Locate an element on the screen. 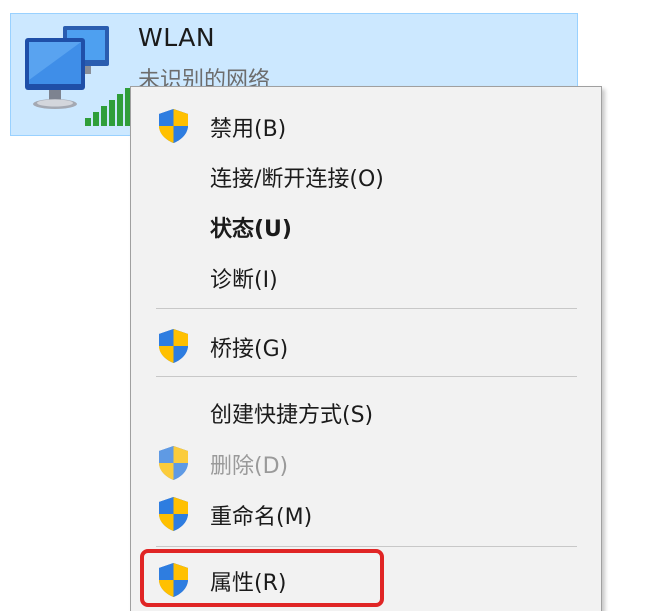  menu-item-connect-disconnect: 连接/断开连接(O) is located at coordinates (366, 175).